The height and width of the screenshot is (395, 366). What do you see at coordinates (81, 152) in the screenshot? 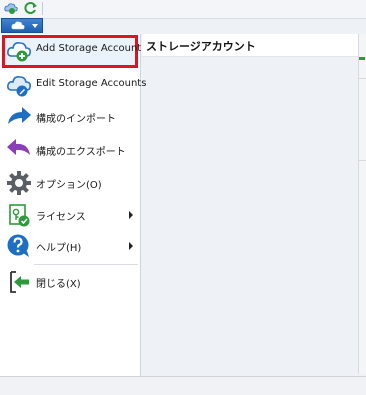
I see `menu-item-label: 構成のエクスポート` at bounding box center [81, 152].